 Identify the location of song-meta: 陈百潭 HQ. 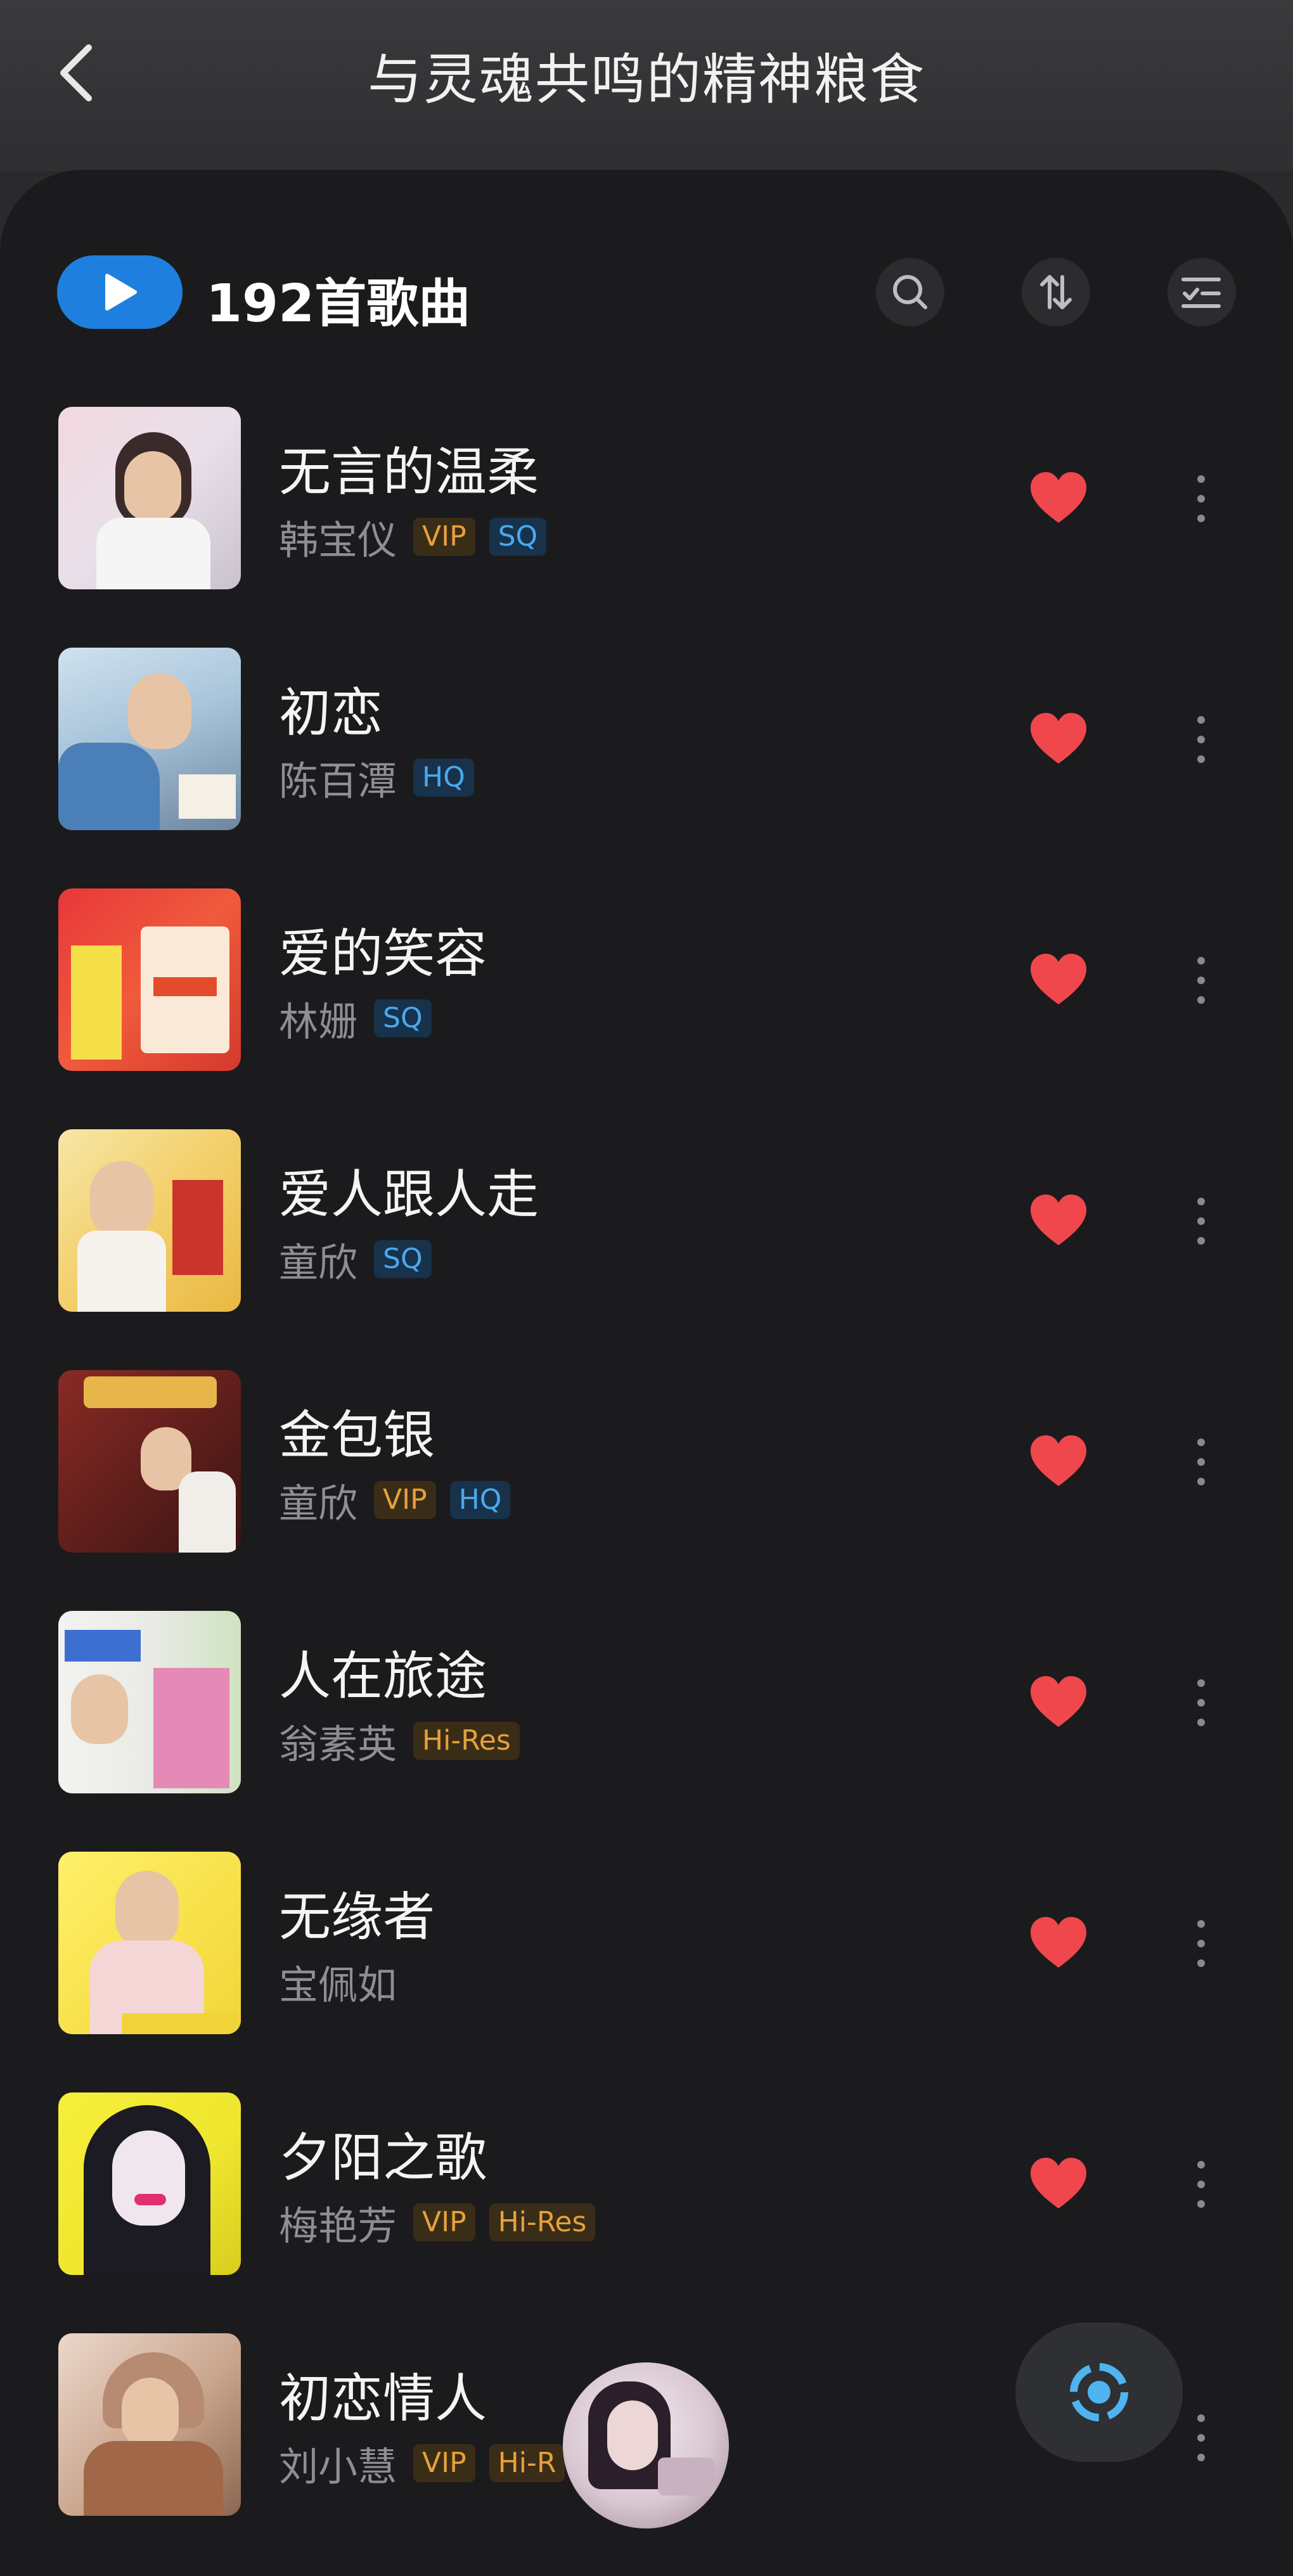
(383, 779).